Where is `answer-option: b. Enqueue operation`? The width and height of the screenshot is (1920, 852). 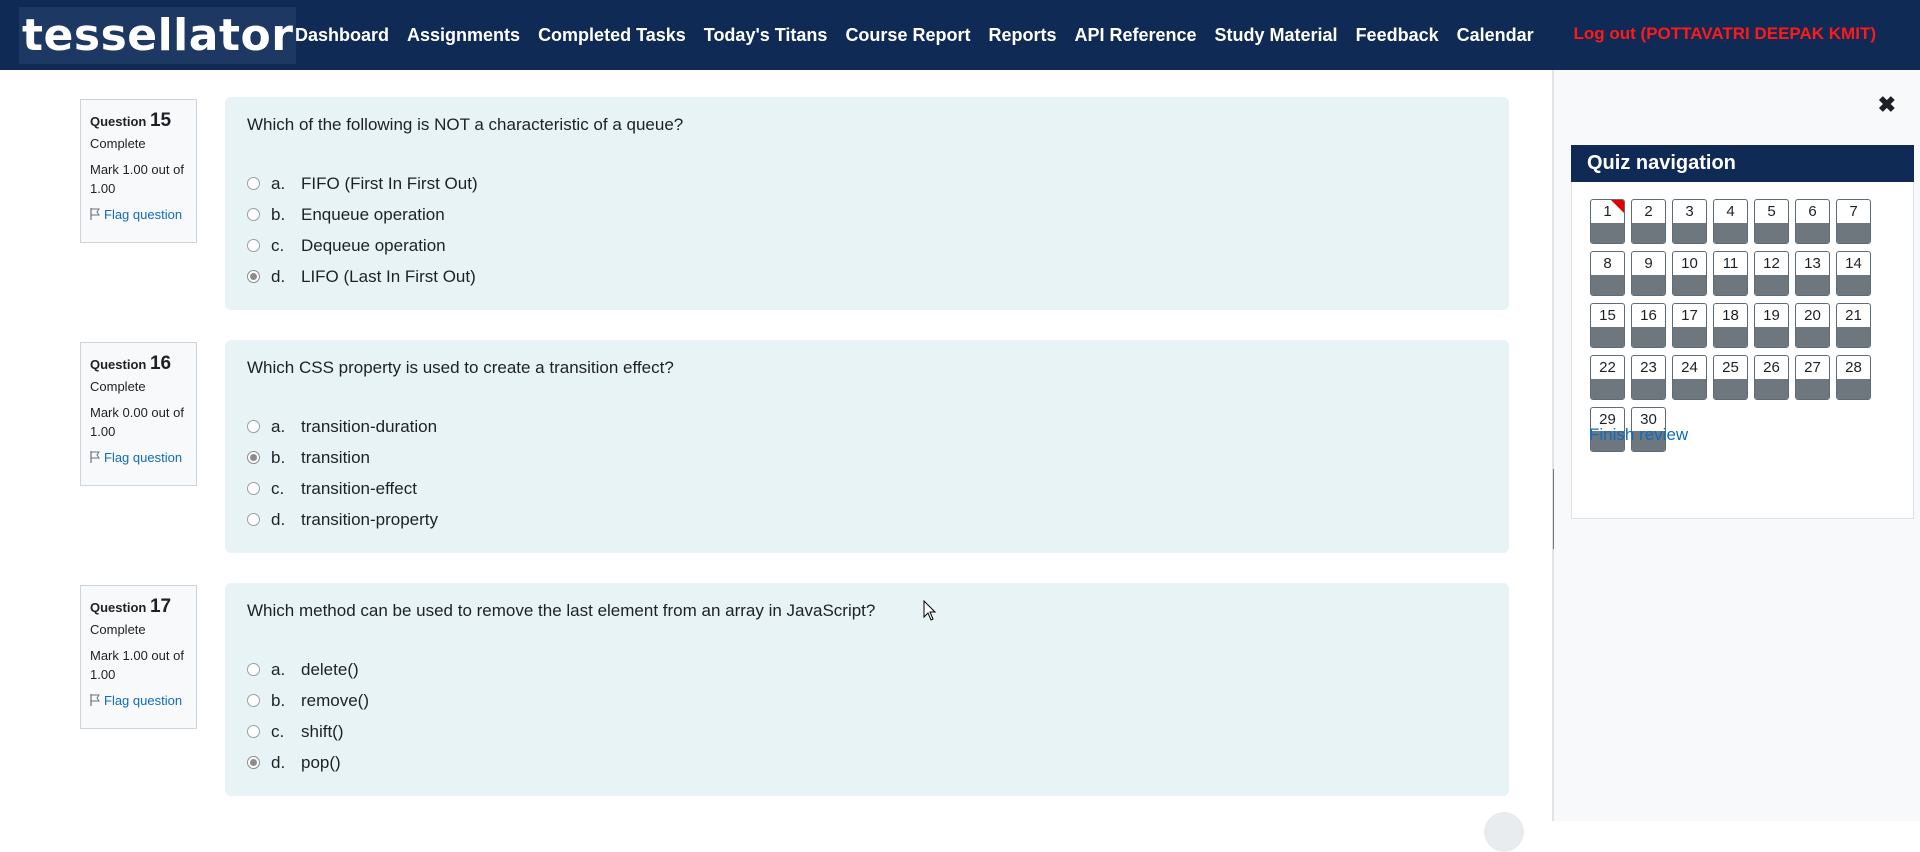
answer-option: b. Enqueue operation is located at coordinates (867, 214).